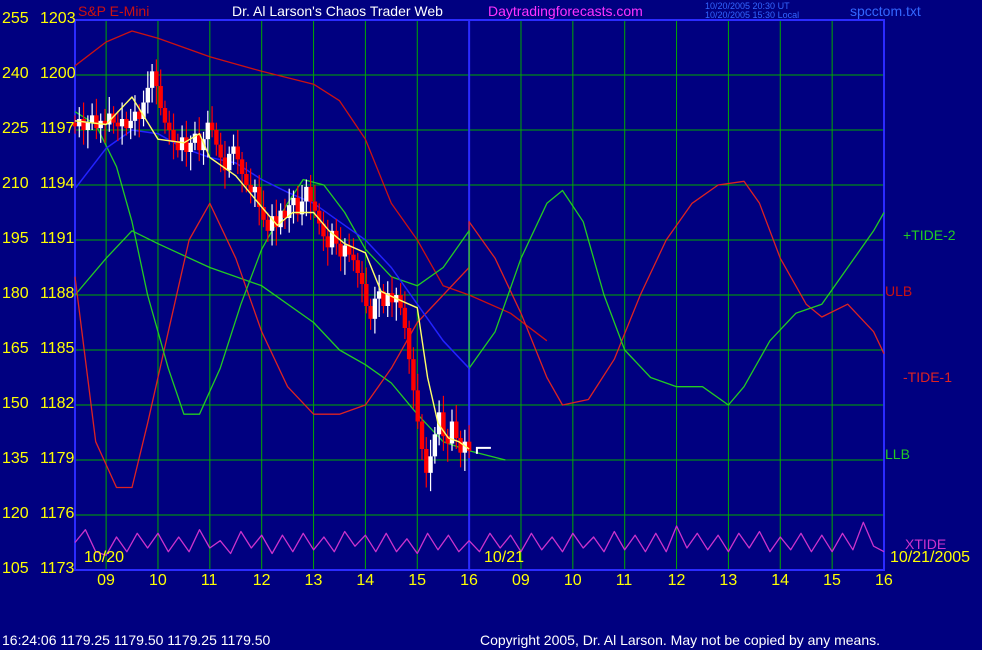 The image size is (982, 650). Describe the element at coordinates (930, 557) in the screenshot. I see `date-label-end: 10/21/2005` at that location.